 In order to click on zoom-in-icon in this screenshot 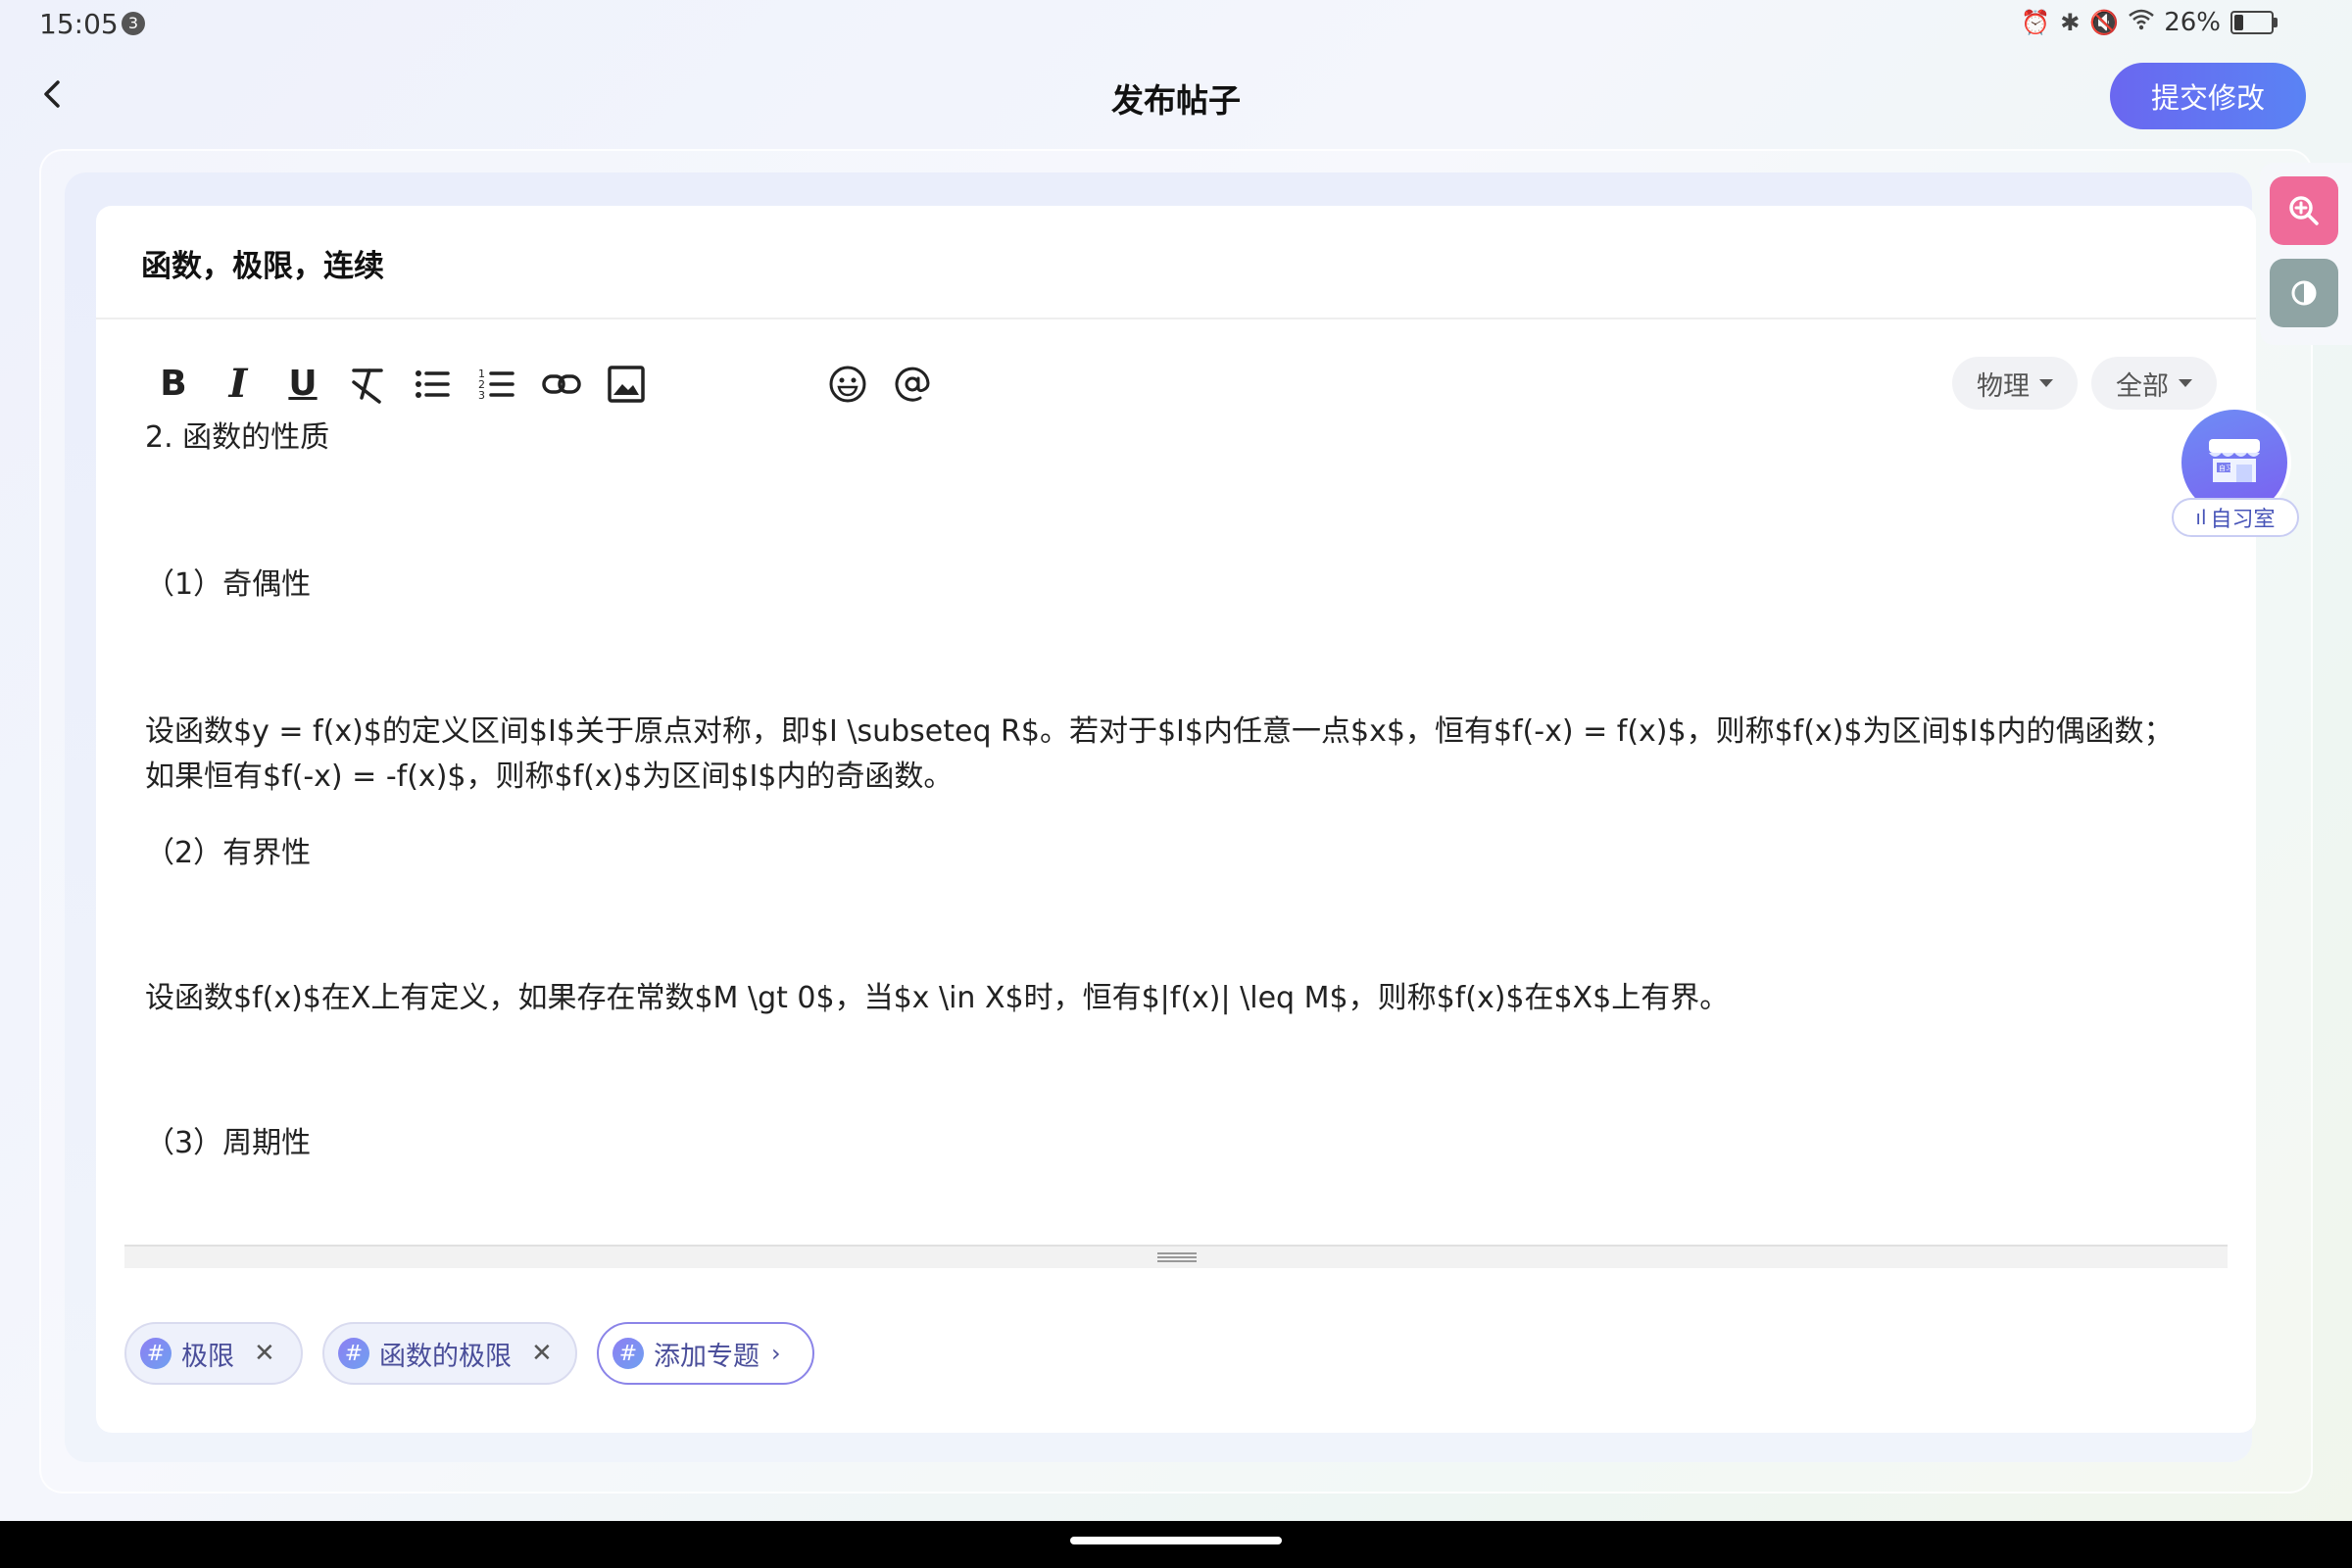, I will do `click(2304, 210)`.